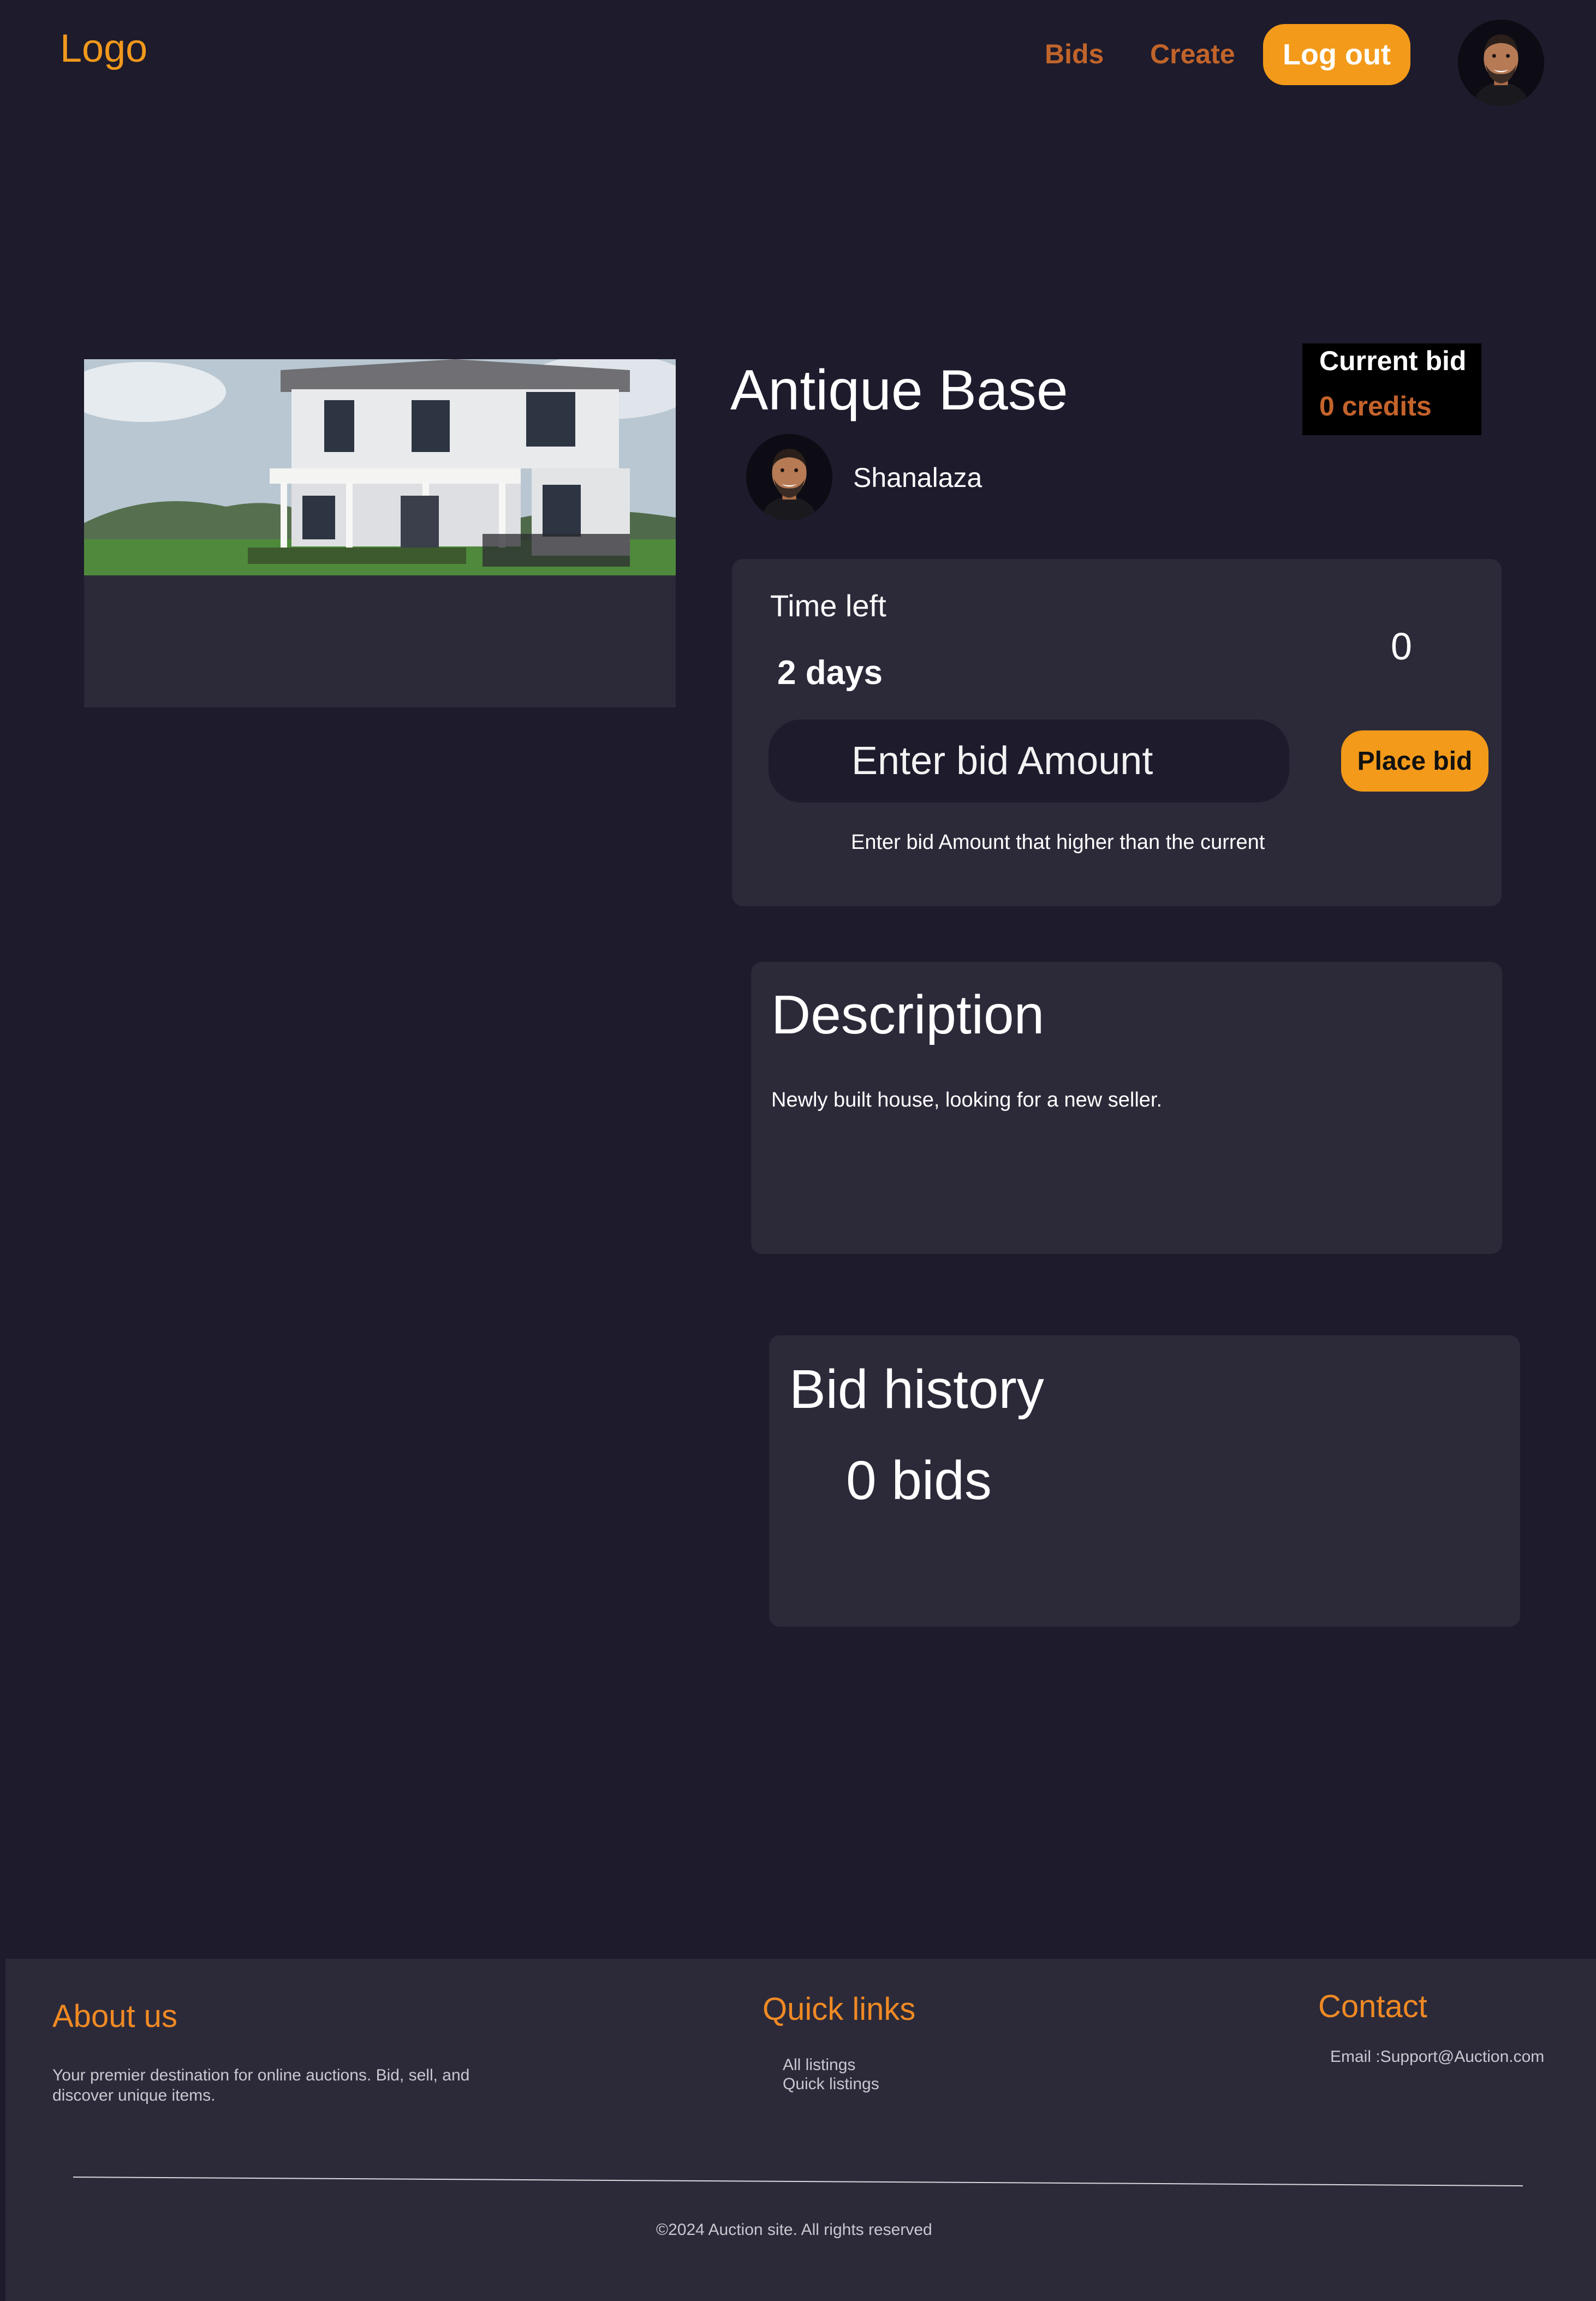 The height and width of the screenshot is (2301, 1596). What do you see at coordinates (1437, 2057) in the screenshot?
I see `footer-contact-email: Email :Support@Auction.com` at bounding box center [1437, 2057].